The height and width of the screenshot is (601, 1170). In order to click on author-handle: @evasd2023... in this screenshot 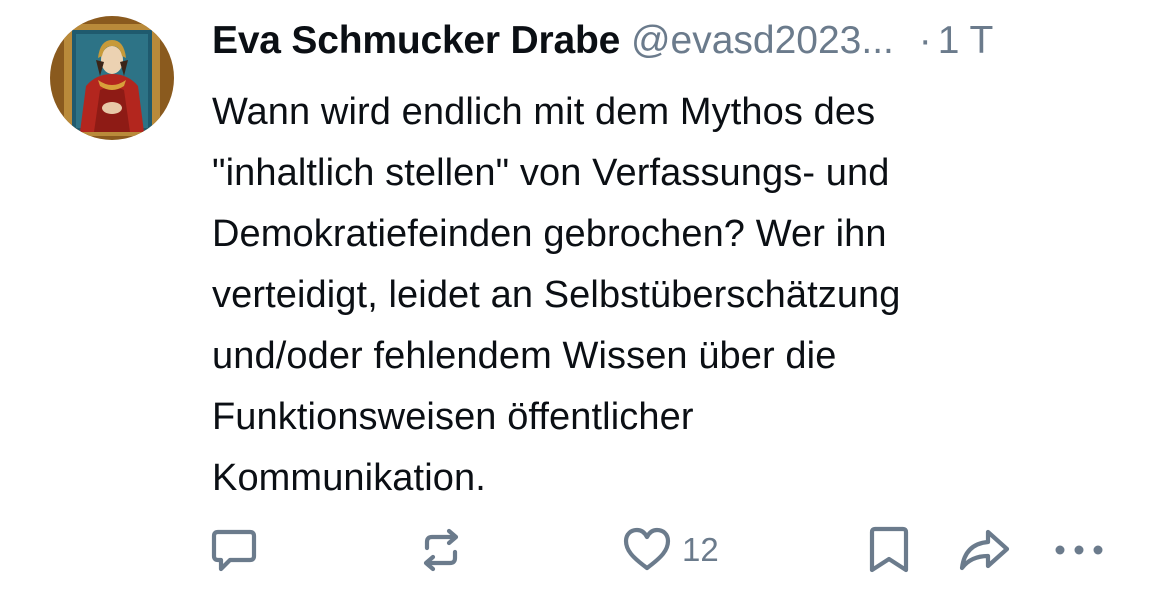, I will do `click(762, 40)`.